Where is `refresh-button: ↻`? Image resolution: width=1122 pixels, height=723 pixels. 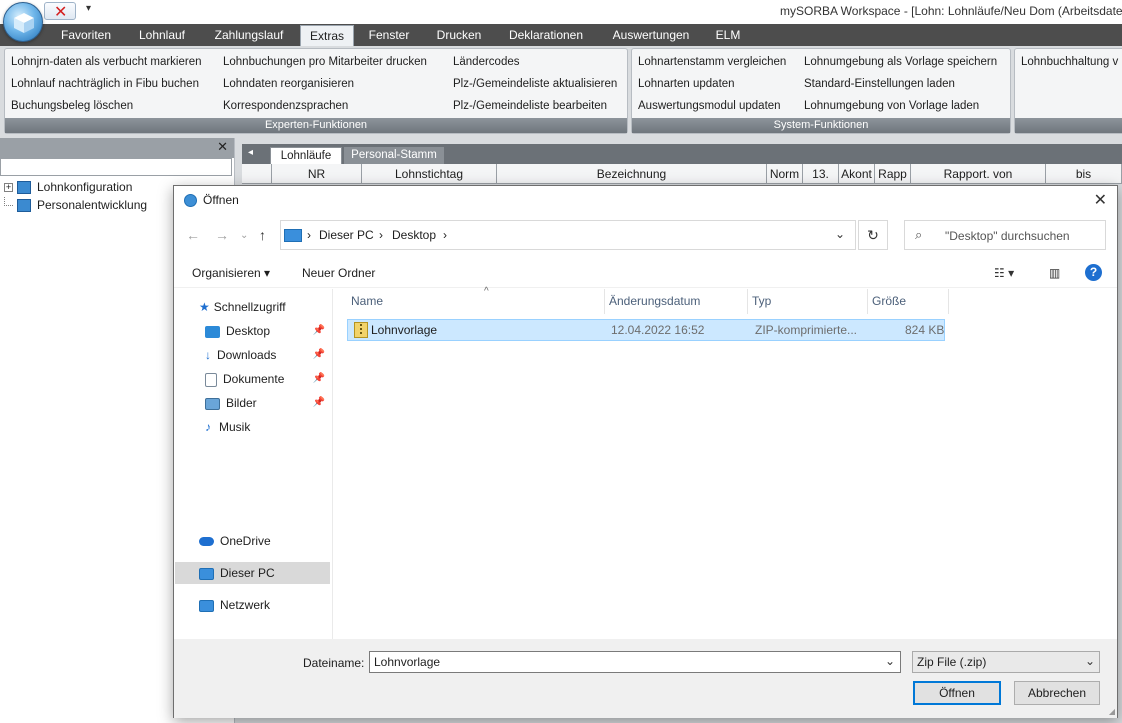 refresh-button: ↻ is located at coordinates (873, 235).